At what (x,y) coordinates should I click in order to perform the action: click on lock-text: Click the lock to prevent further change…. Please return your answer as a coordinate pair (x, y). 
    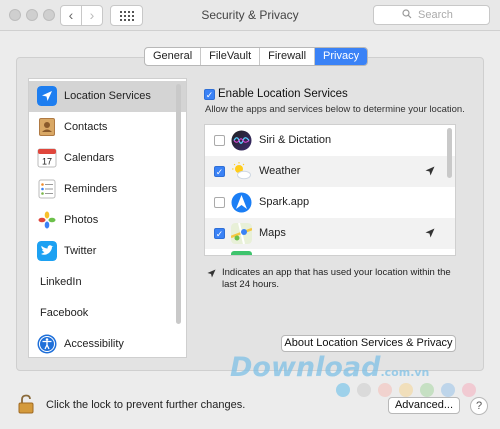
    Looking at the image, I should click on (146, 405).